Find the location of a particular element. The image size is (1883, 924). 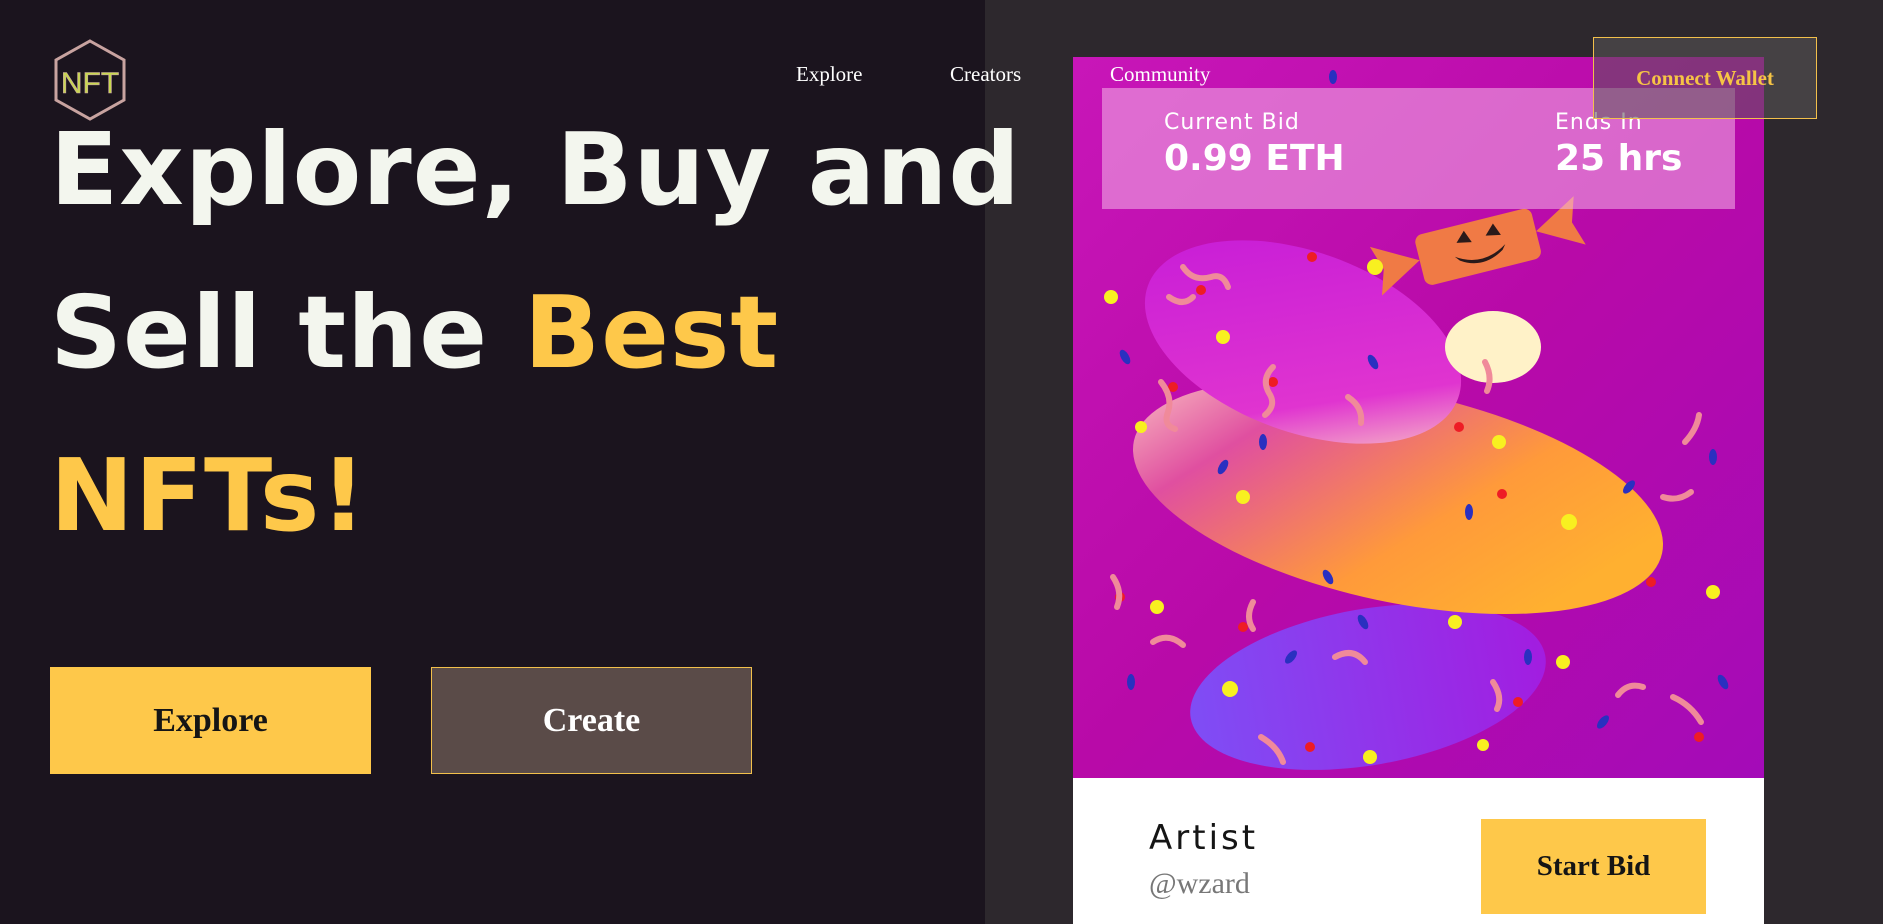

hero-line-1: Explore, Buy and is located at coordinates (535, 169).